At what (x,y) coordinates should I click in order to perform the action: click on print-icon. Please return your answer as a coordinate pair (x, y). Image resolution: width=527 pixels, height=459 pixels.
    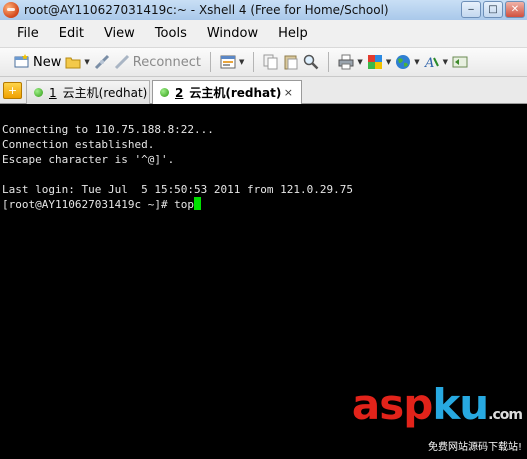
    Looking at the image, I should click on (346, 62).